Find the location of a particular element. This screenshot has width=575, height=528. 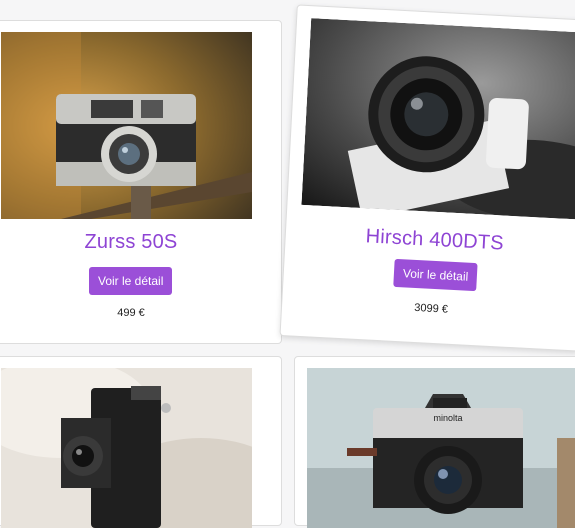

folding-camera-icon is located at coordinates (126, 448).